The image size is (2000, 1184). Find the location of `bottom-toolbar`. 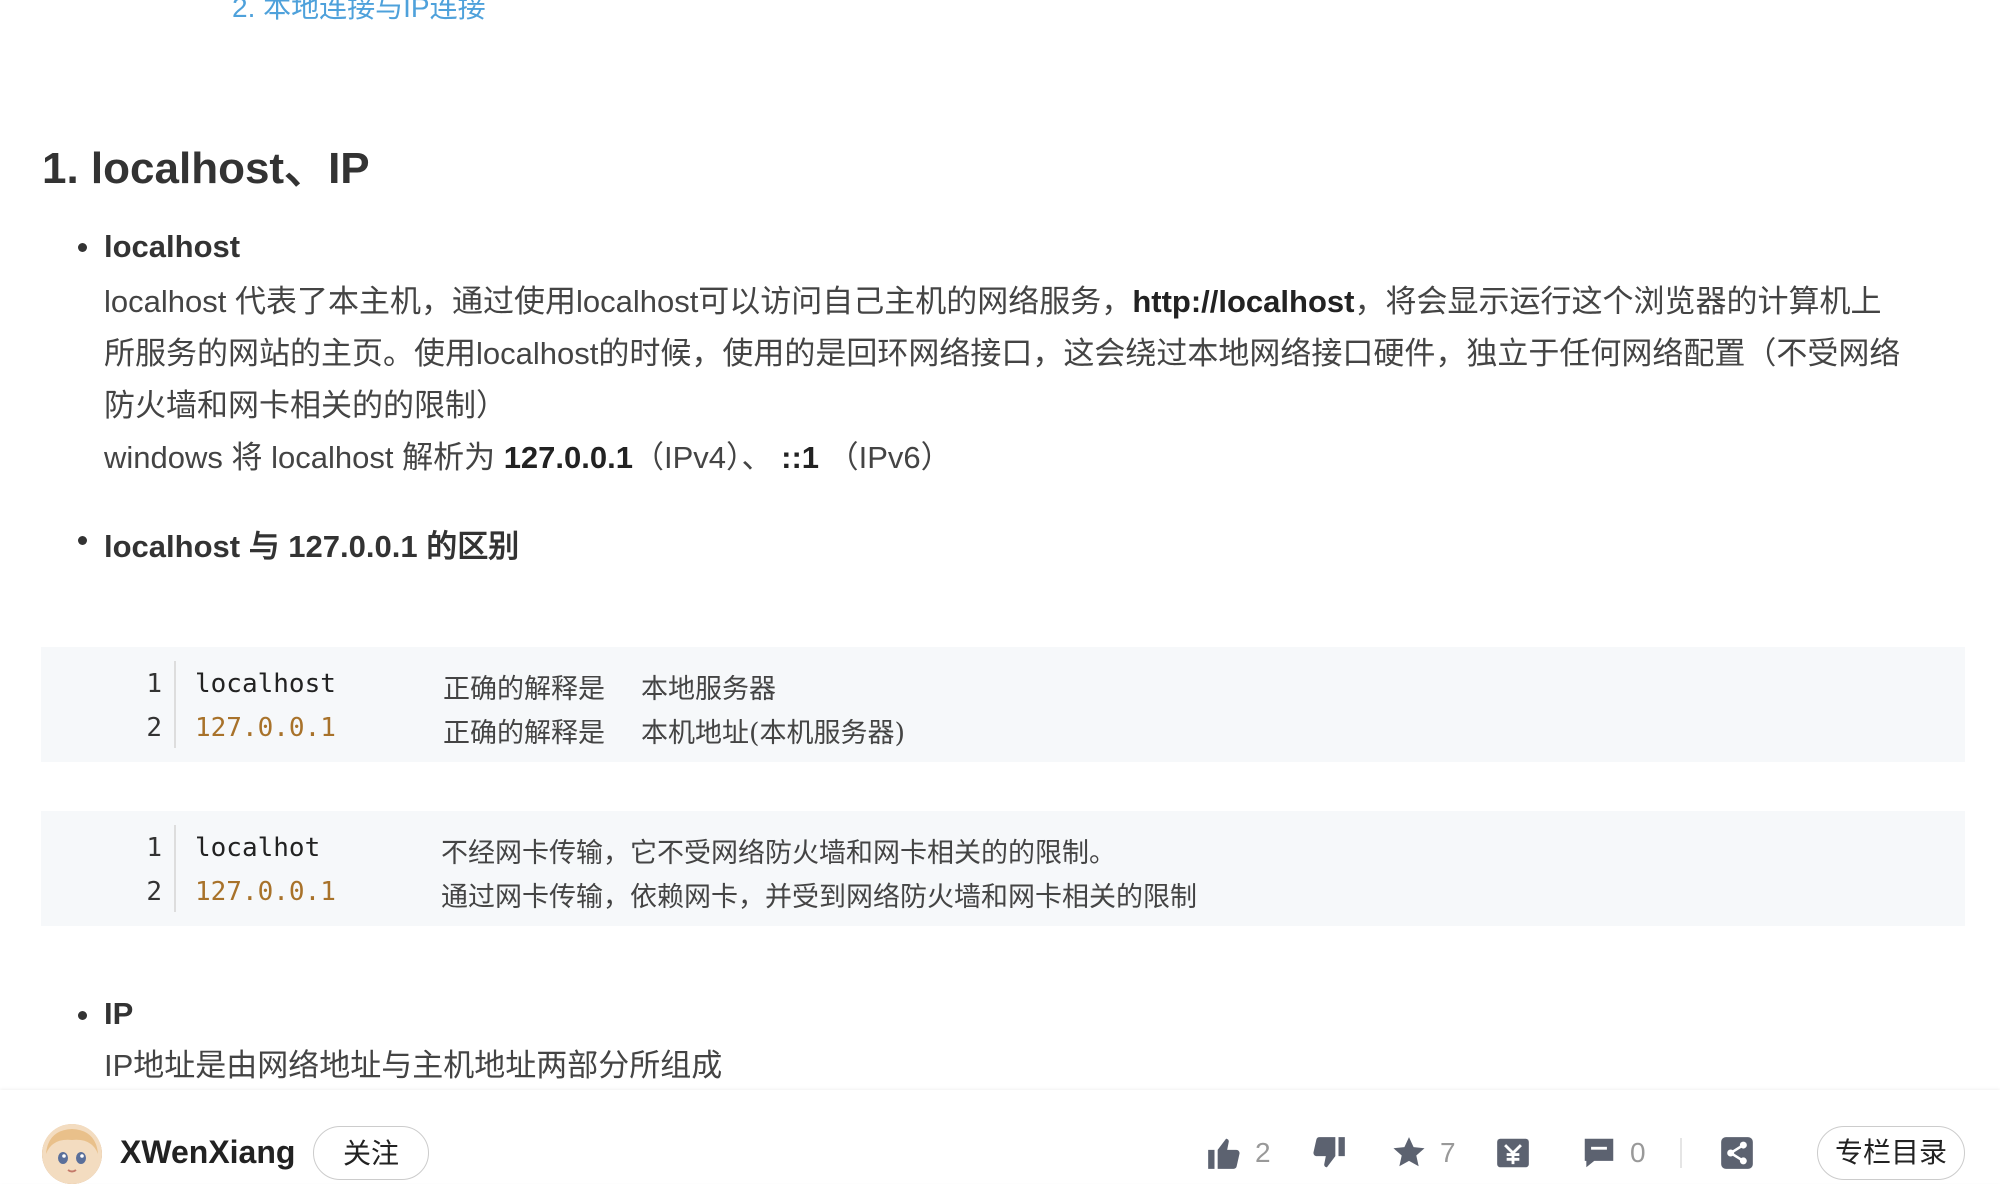

bottom-toolbar is located at coordinates (1000, 1136).